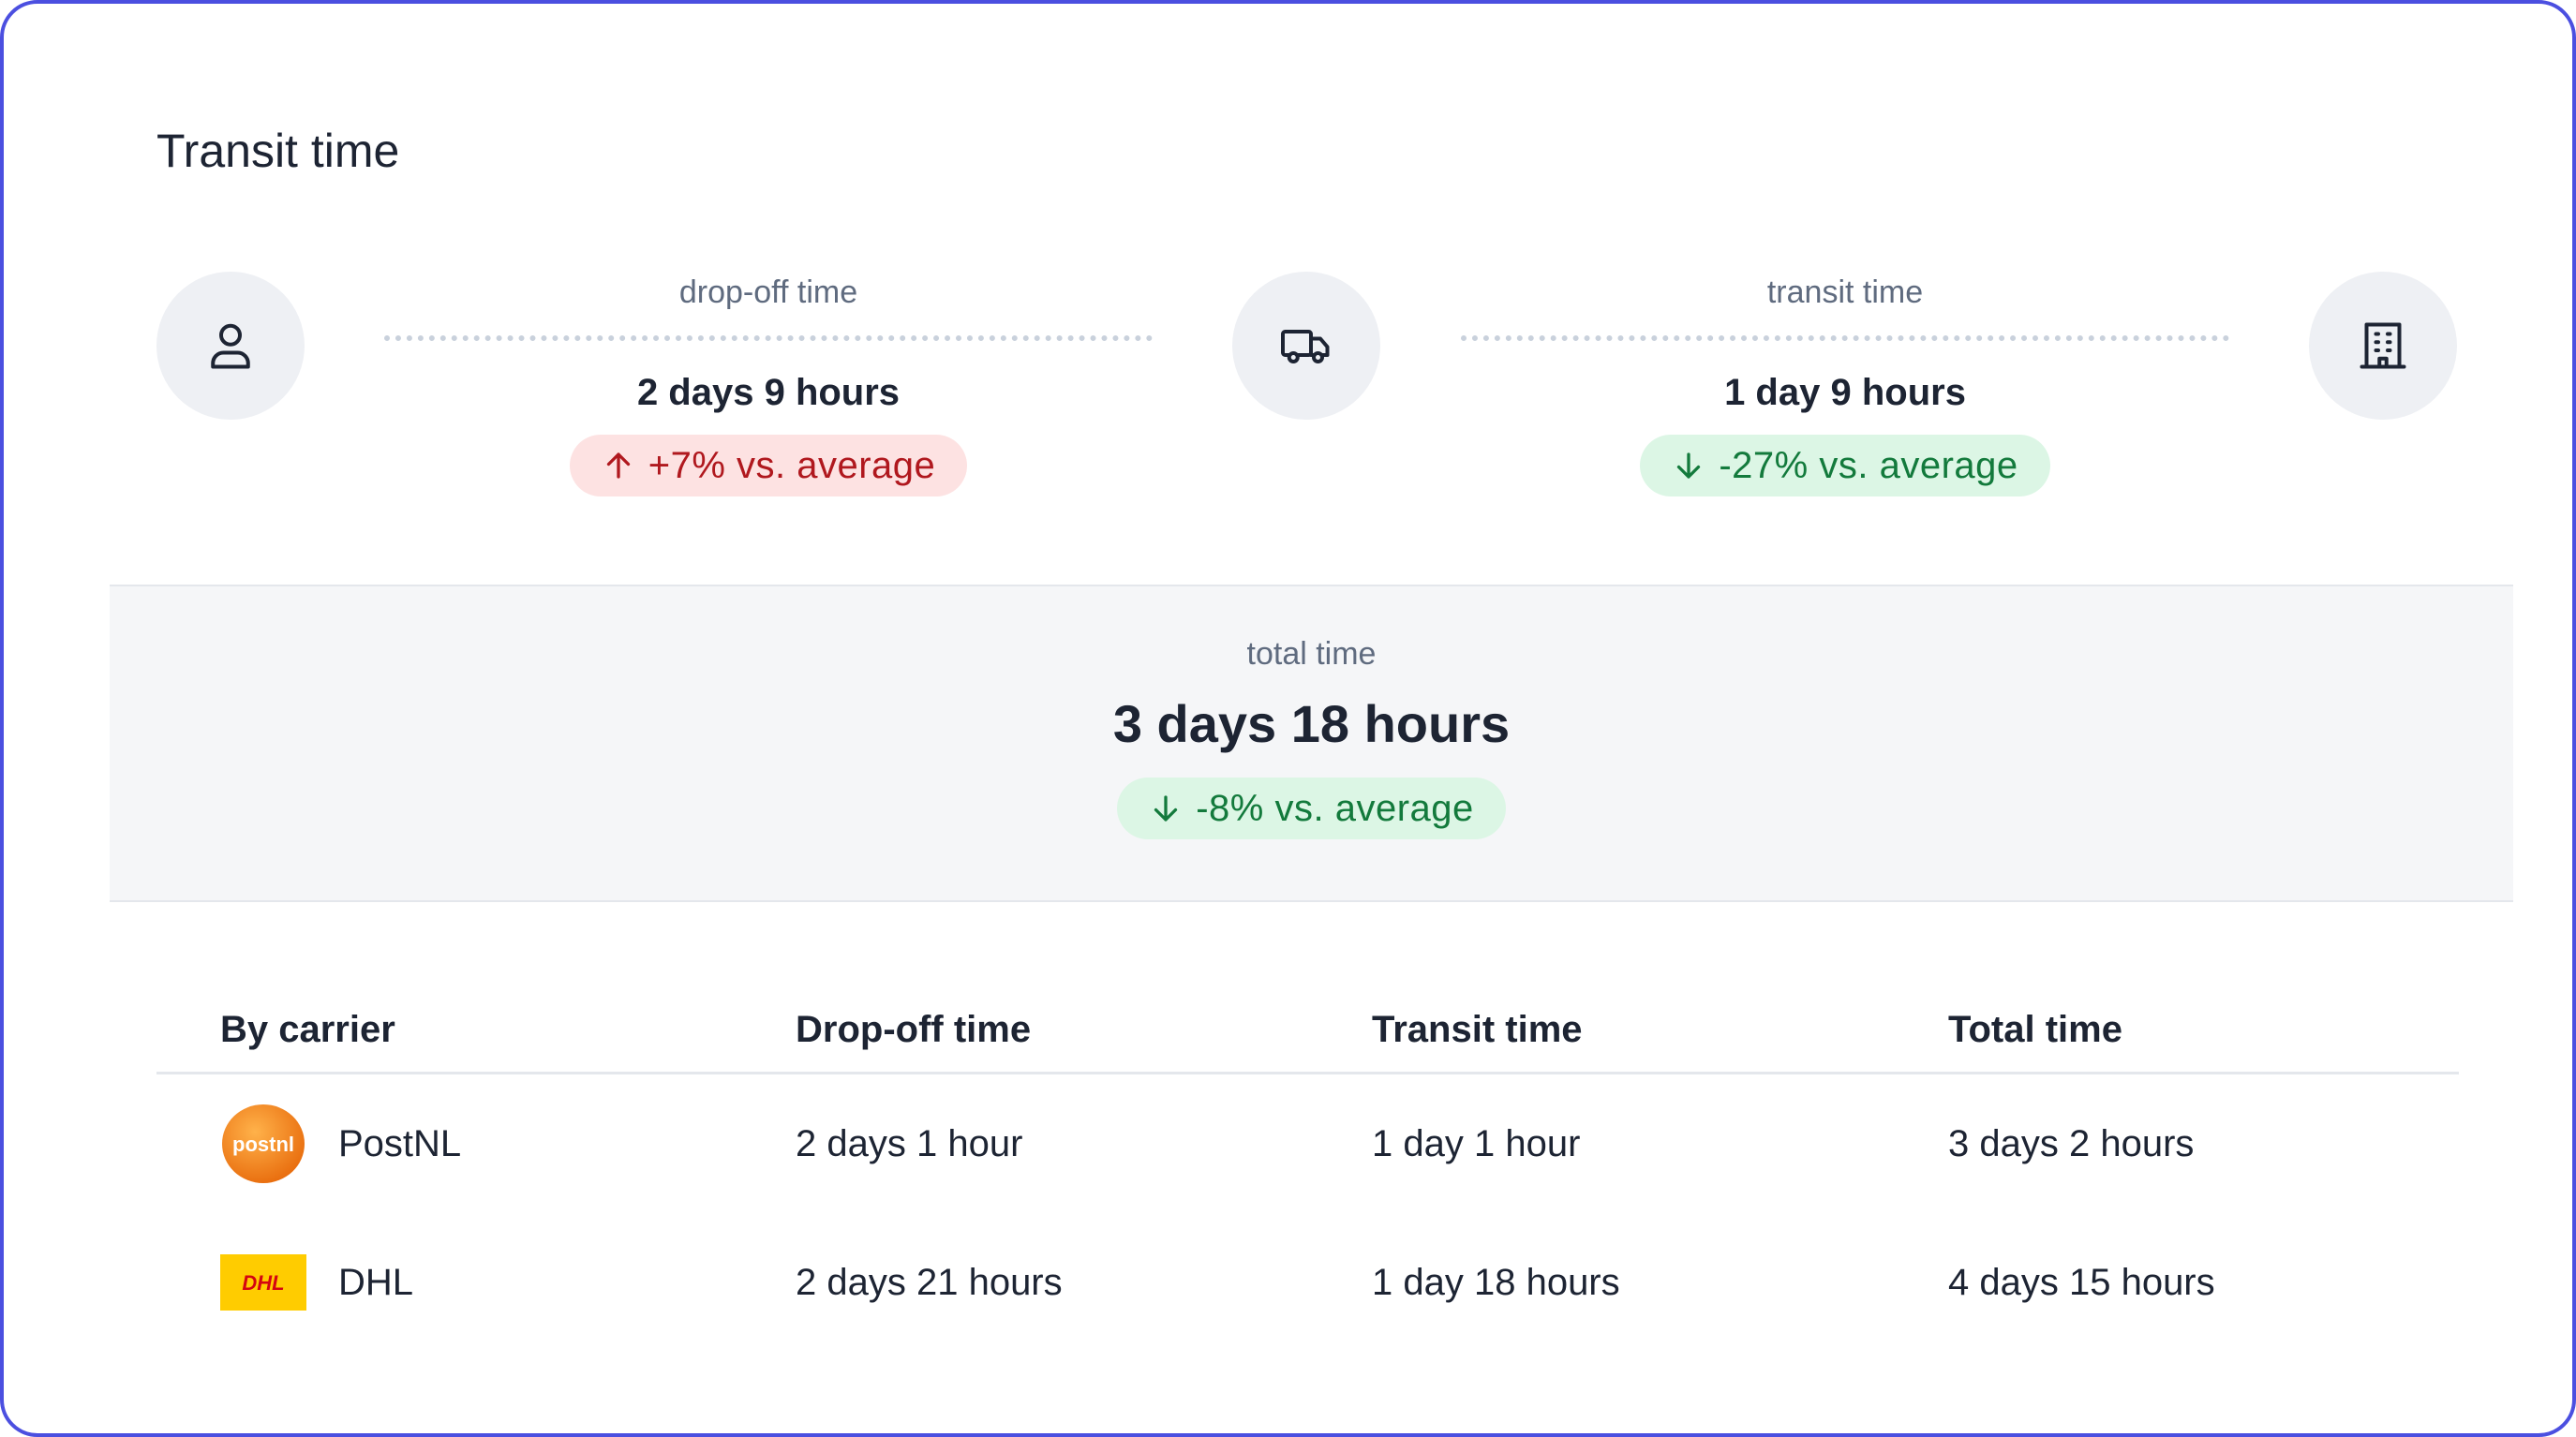 This screenshot has width=2576, height=1437. Describe the element at coordinates (476, 1144) in the screenshot. I see `carrier-cell: postnl PostNL` at that location.